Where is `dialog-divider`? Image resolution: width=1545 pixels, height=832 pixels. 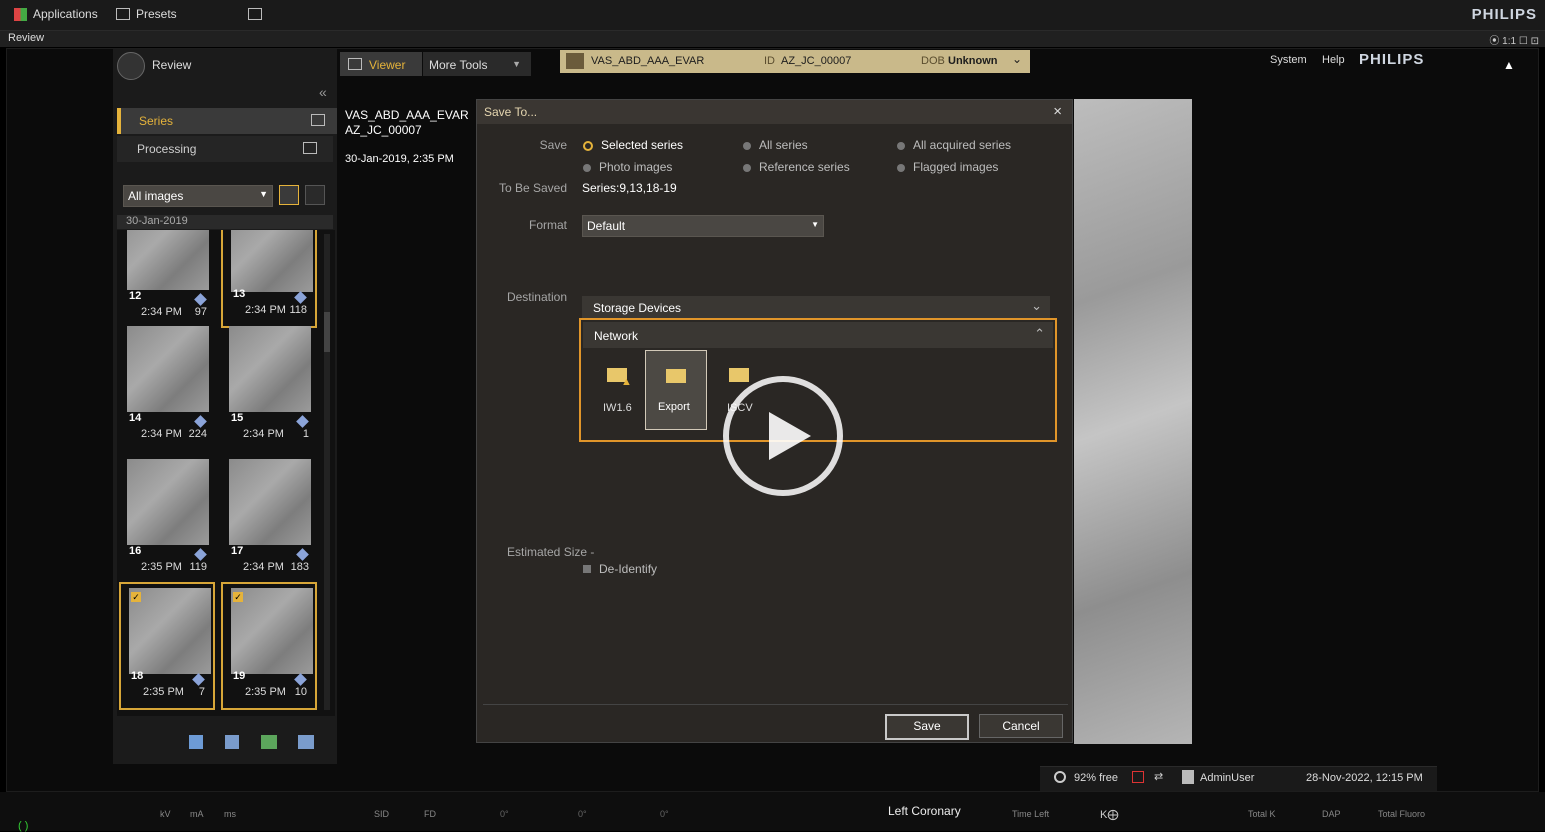
dialog-divider is located at coordinates (775, 704).